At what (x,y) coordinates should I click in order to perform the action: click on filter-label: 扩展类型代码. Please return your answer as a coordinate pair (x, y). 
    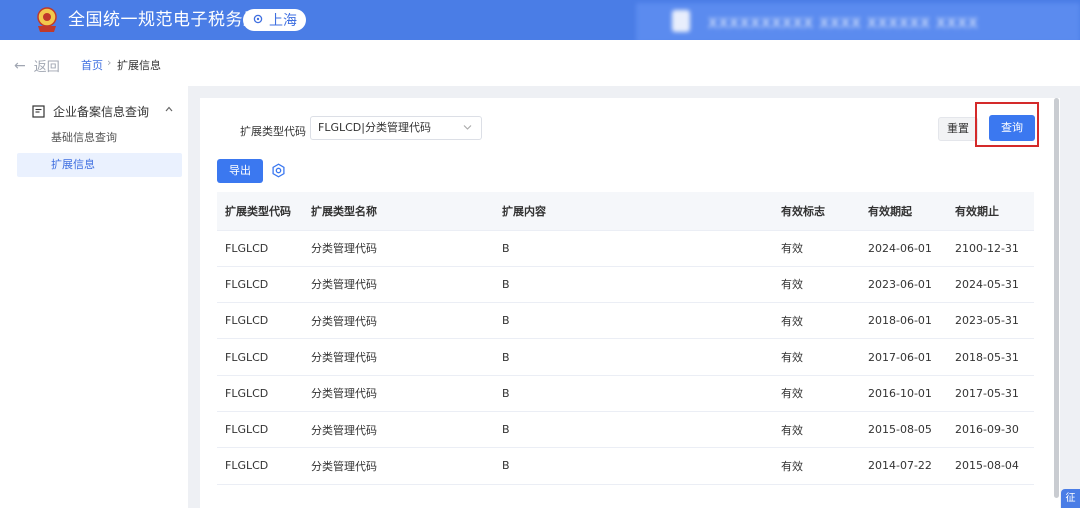
    Looking at the image, I should click on (273, 131).